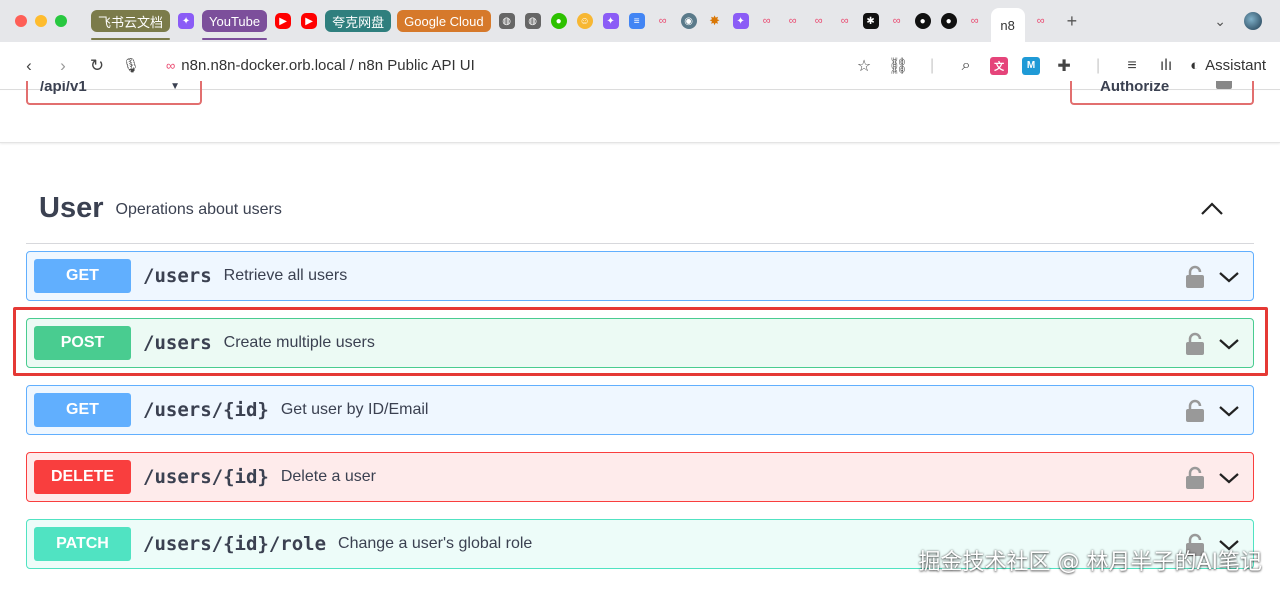 Image resolution: width=1280 pixels, height=596 pixels. Describe the element at coordinates (131, 65) in the screenshot. I see `microphone-icon: 🎙` at that location.